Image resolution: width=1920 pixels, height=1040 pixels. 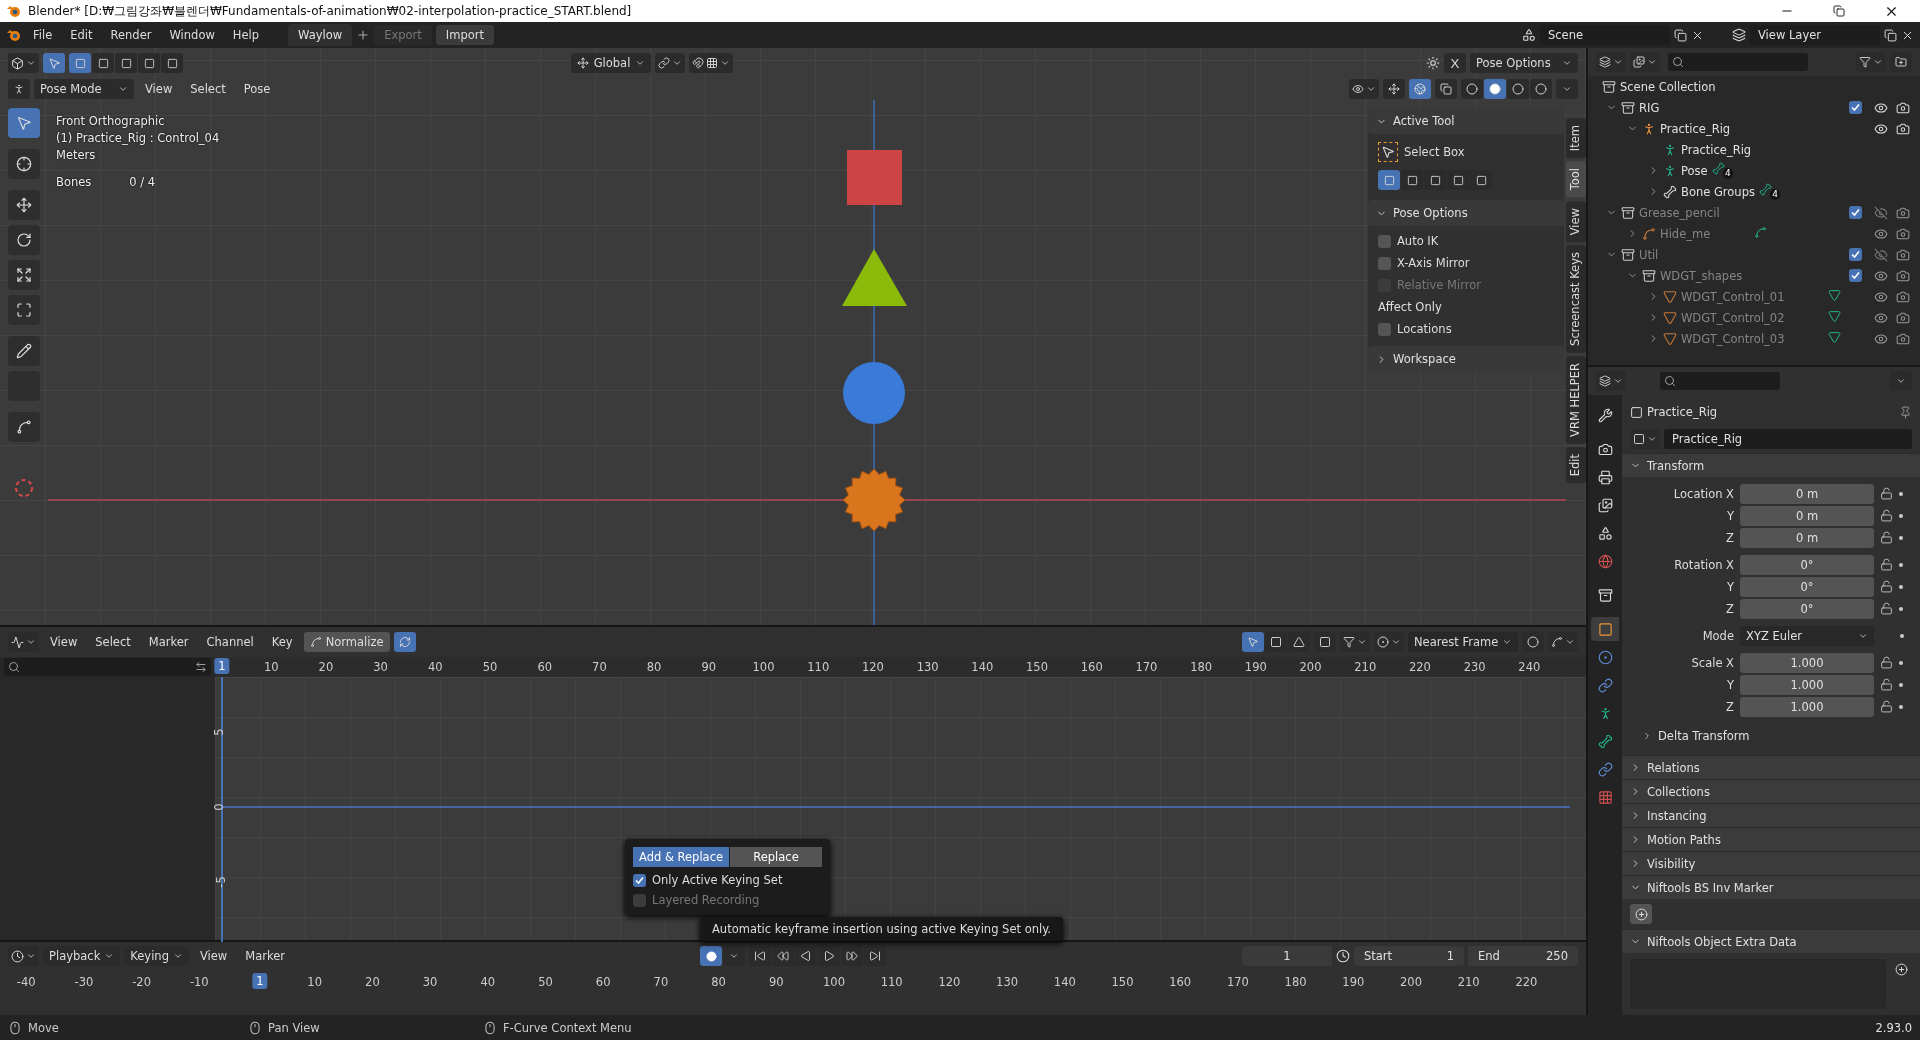 I want to click on checkbox-label: Only Active Keying Set, so click(x=717, y=880).